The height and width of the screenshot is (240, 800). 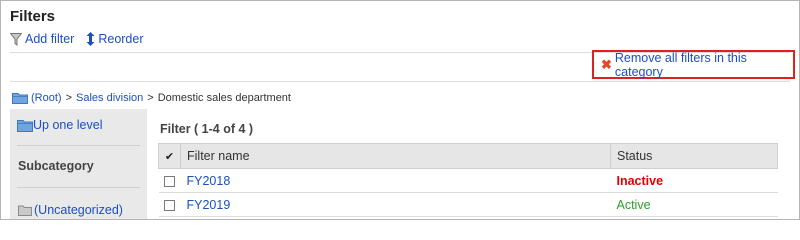 I want to click on category-sidebar: Up one level Subcategory (Uncategorized), so click(x=78, y=164).